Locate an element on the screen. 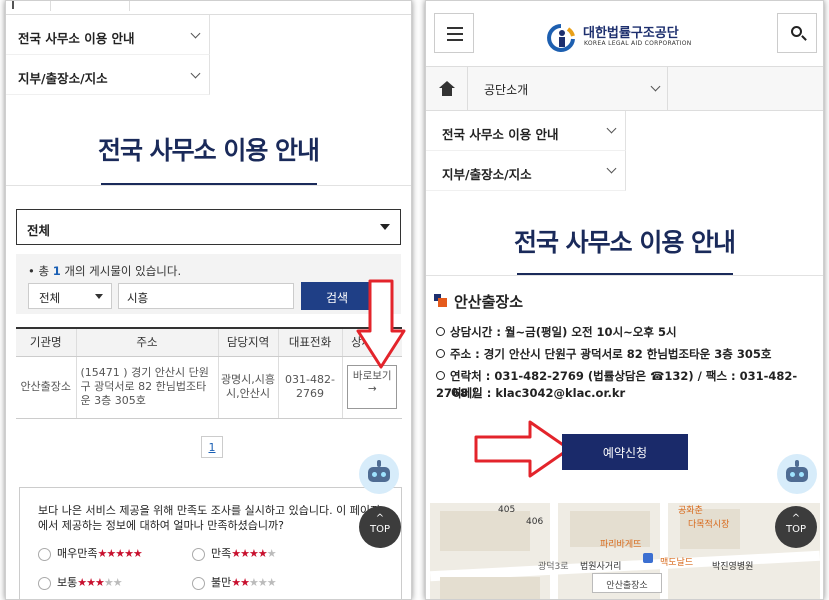  search-scope-value: 전체 is located at coordinates (50, 298).